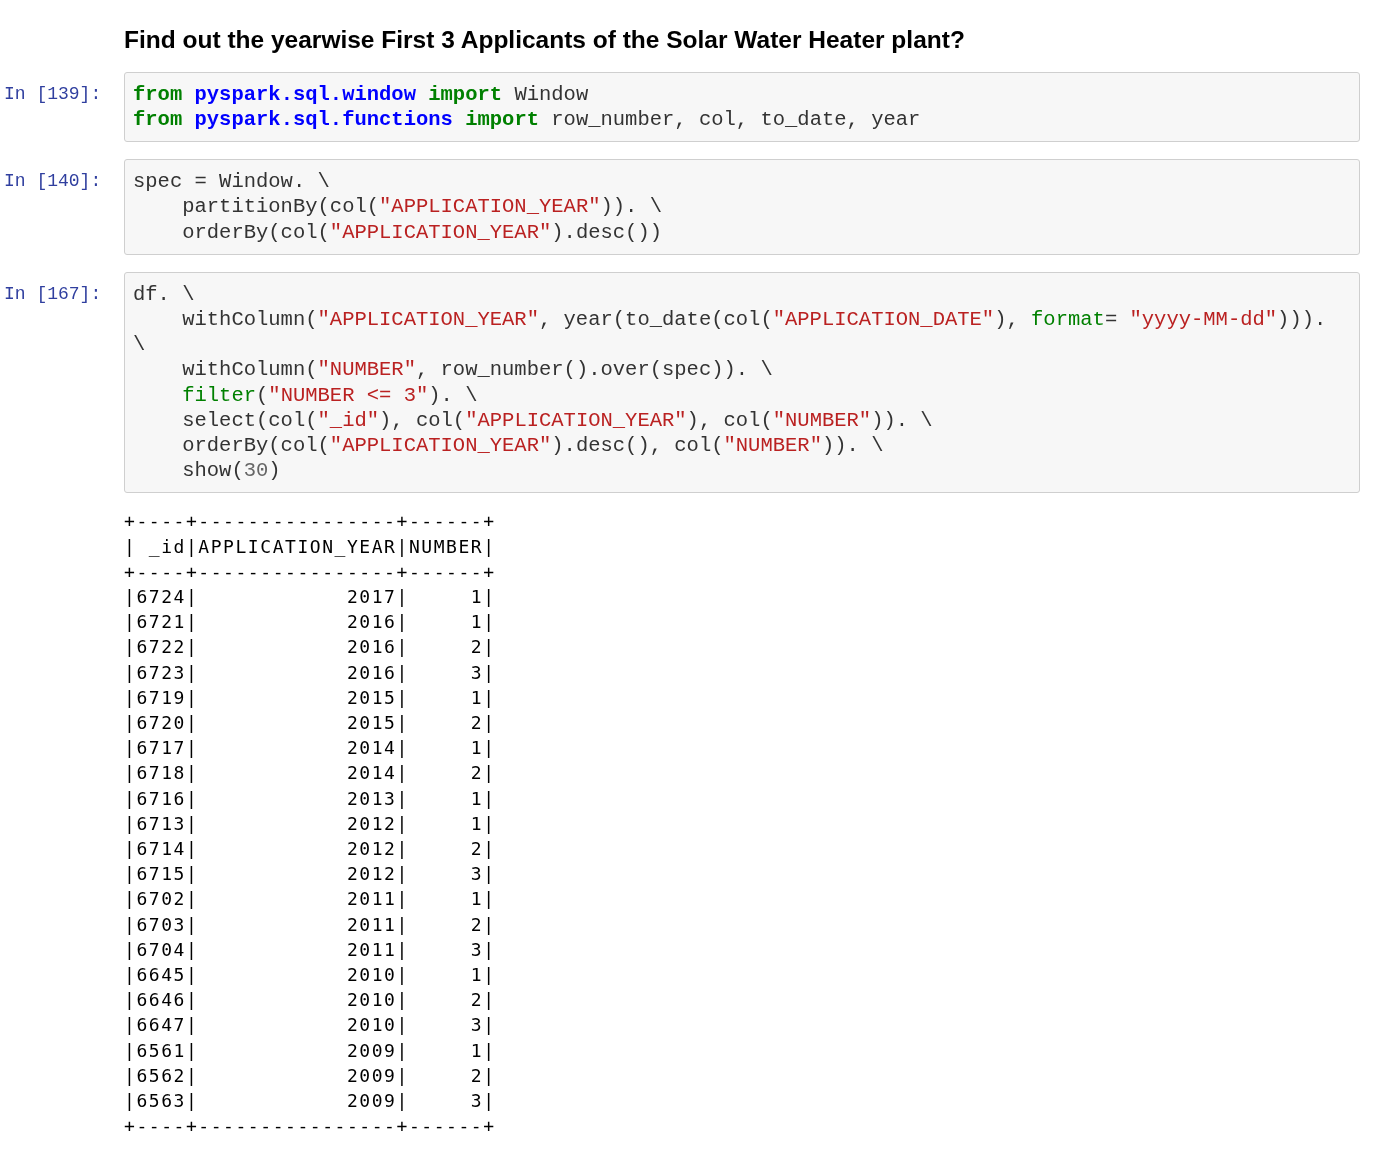 This screenshot has width=1400, height=1157. I want to click on input-prompt: In [139]:, so click(53, 94).